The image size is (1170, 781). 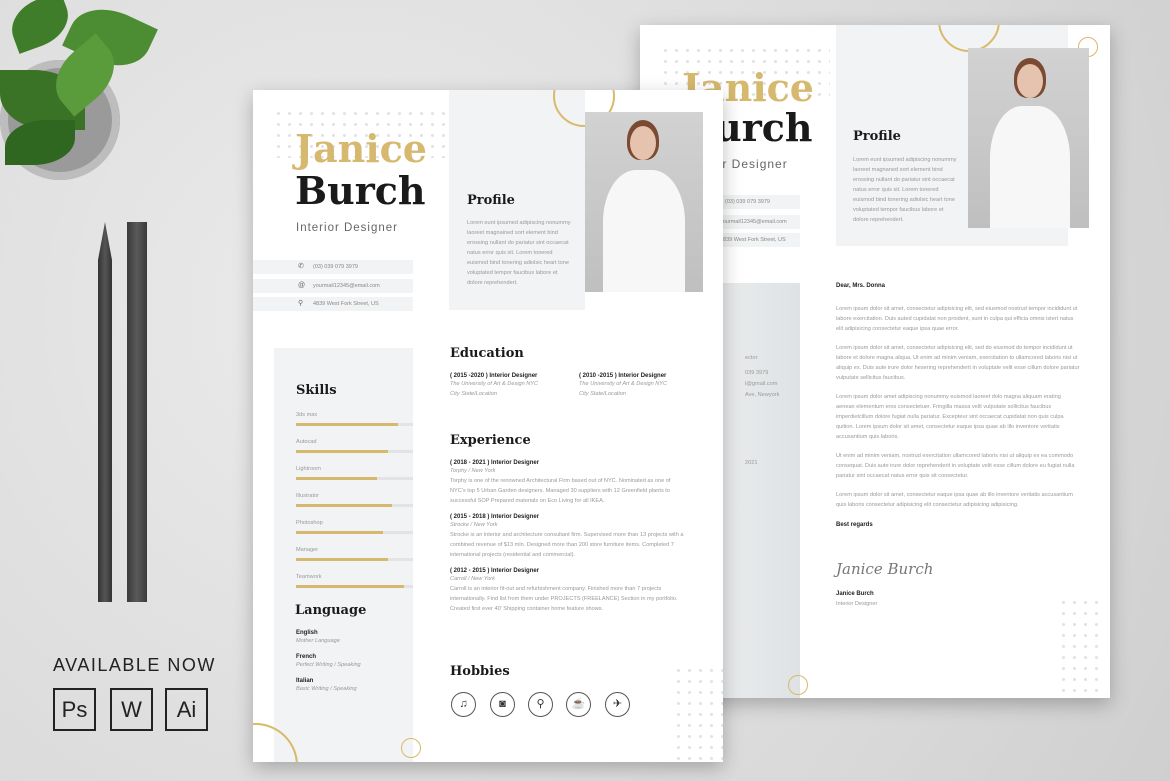 What do you see at coordinates (855, 594) in the screenshot?
I see `letter-sign-name: Janice Burch` at bounding box center [855, 594].